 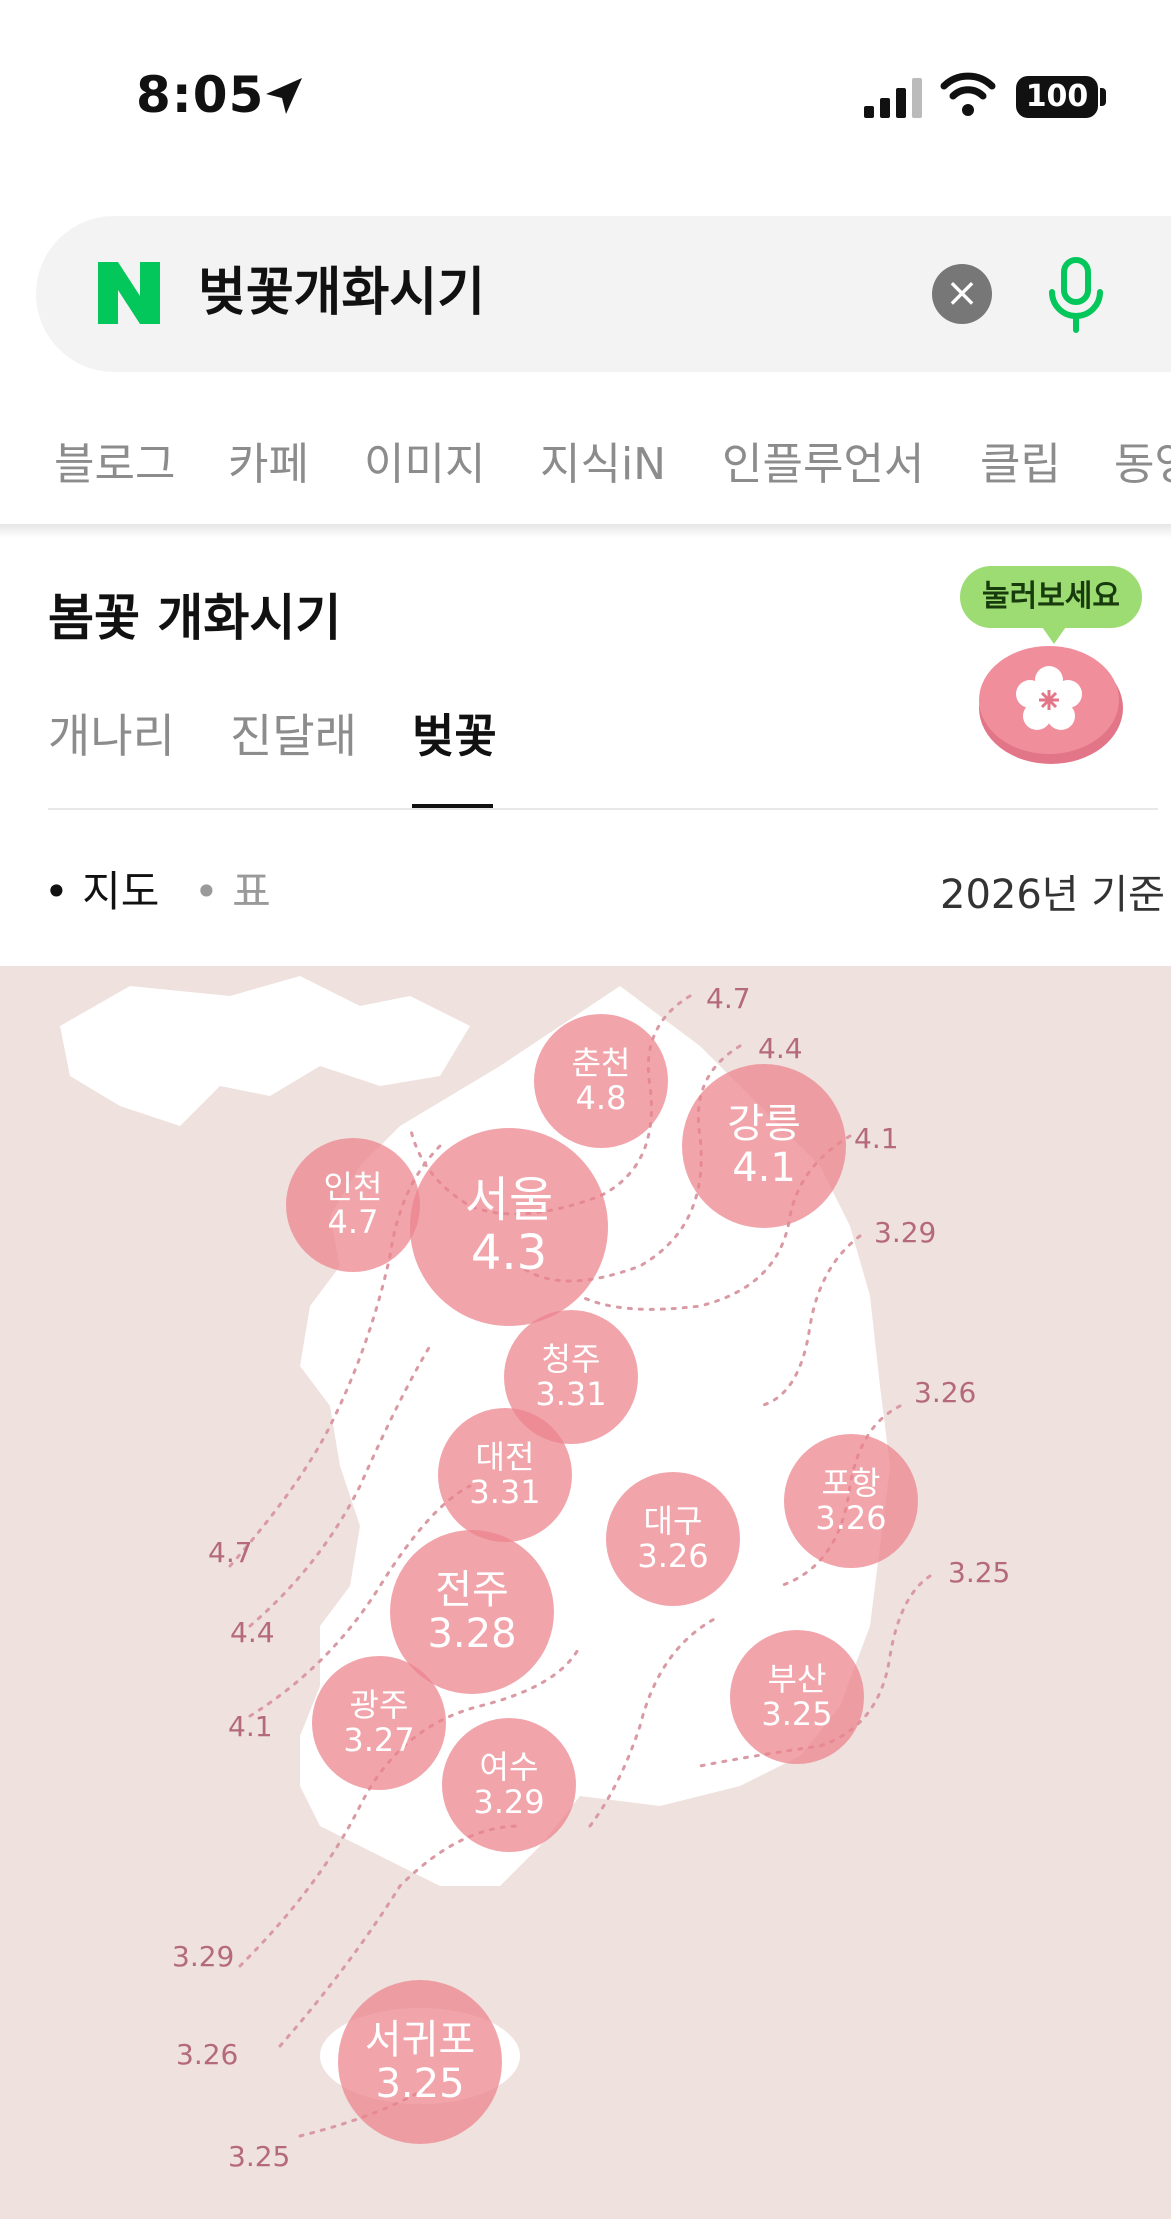 What do you see at coordinates (601, 1062) in the screenshot?
I see `city-name: 춘천` at bounding box center [601, 1062].